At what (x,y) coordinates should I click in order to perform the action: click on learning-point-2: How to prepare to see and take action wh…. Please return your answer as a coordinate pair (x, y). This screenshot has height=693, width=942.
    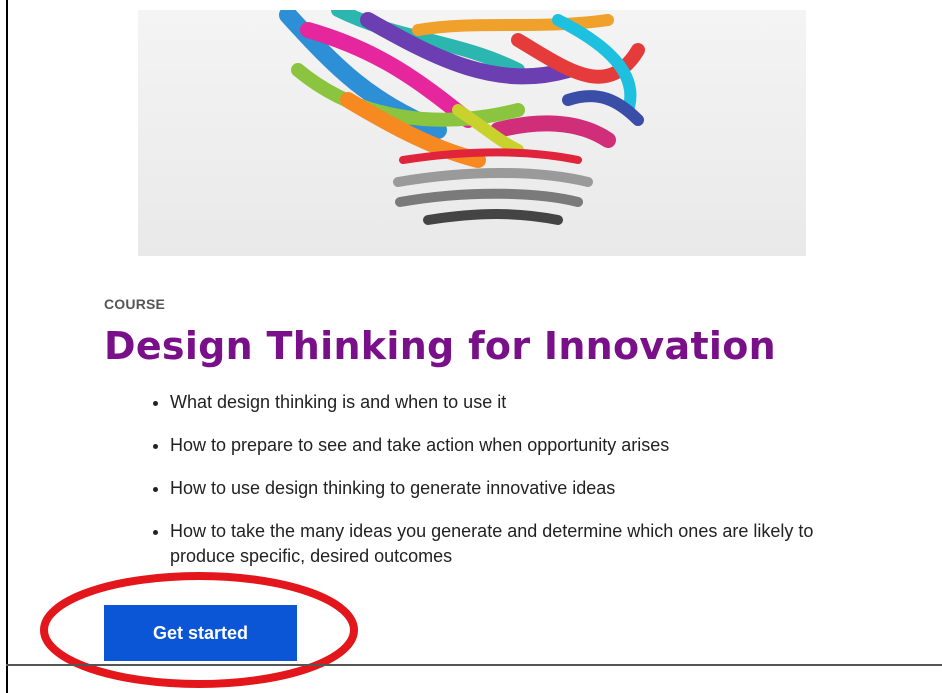
    Looking at the image, I should click on (520, 445).